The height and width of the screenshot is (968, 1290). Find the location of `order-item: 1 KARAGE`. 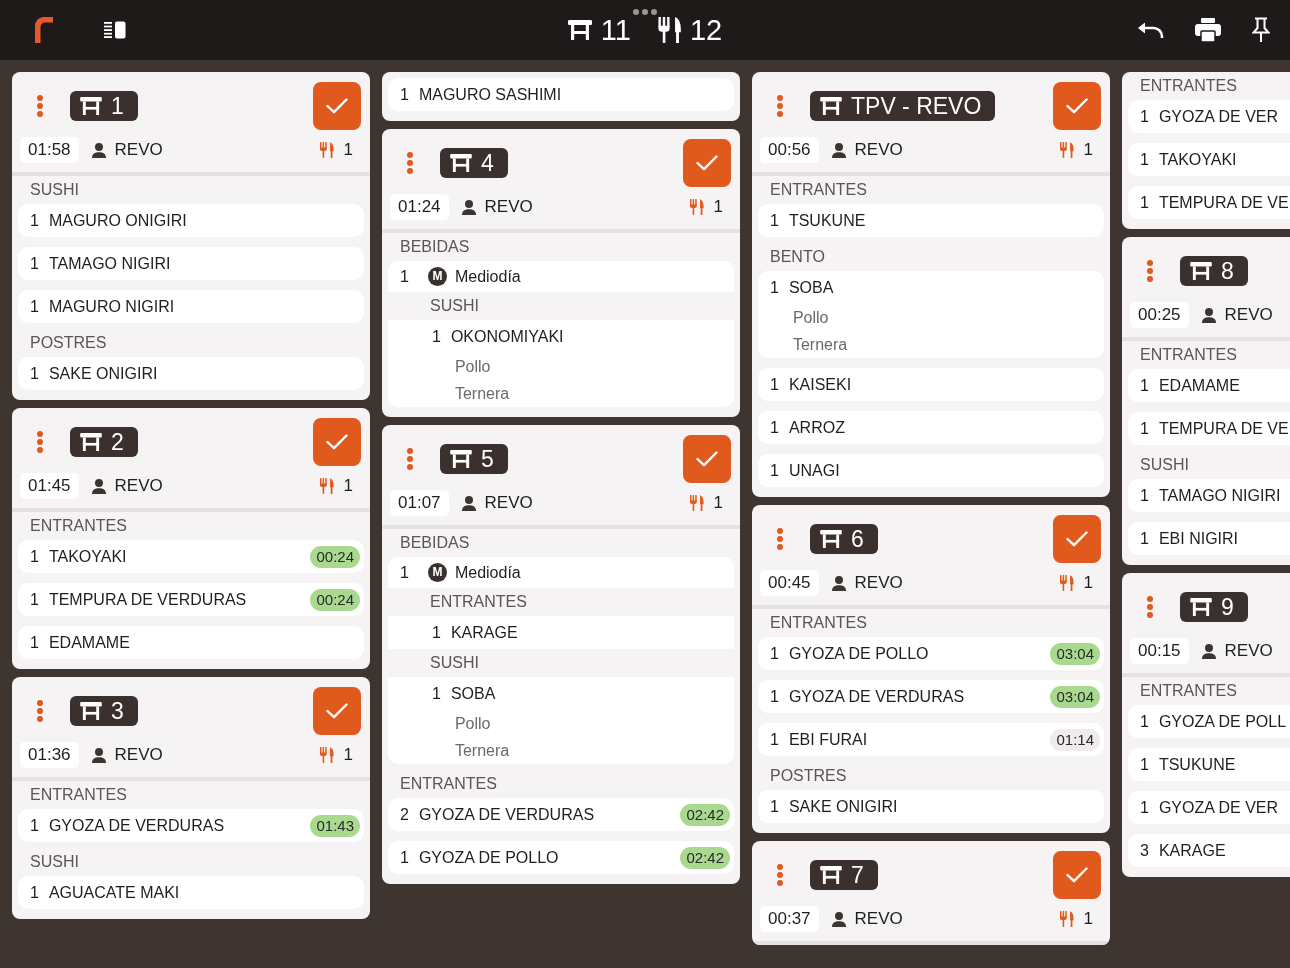

order-item: 1 KARAGE is located at coordinates (561, 632).